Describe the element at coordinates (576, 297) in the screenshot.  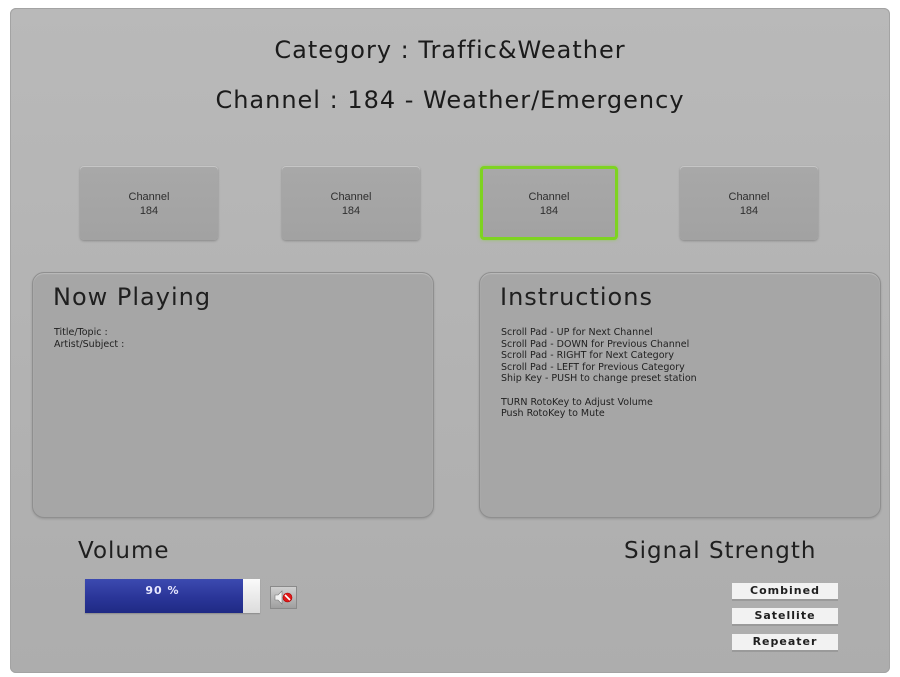
I see `instructions-title: Instructions` at that location.